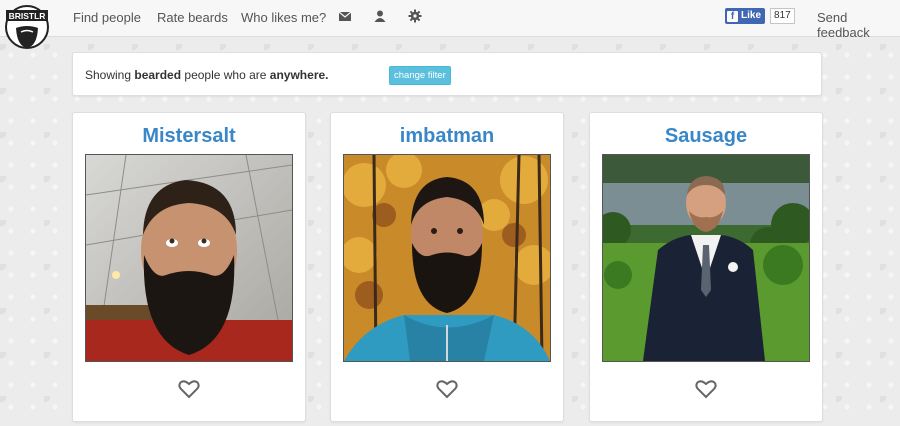 This screenshot has width=900, height=426. What do you see at coordinates (192, 17) in the screenshot?
I see `nav-rate-beards: Rate beards` at bounding box center [192, 17].